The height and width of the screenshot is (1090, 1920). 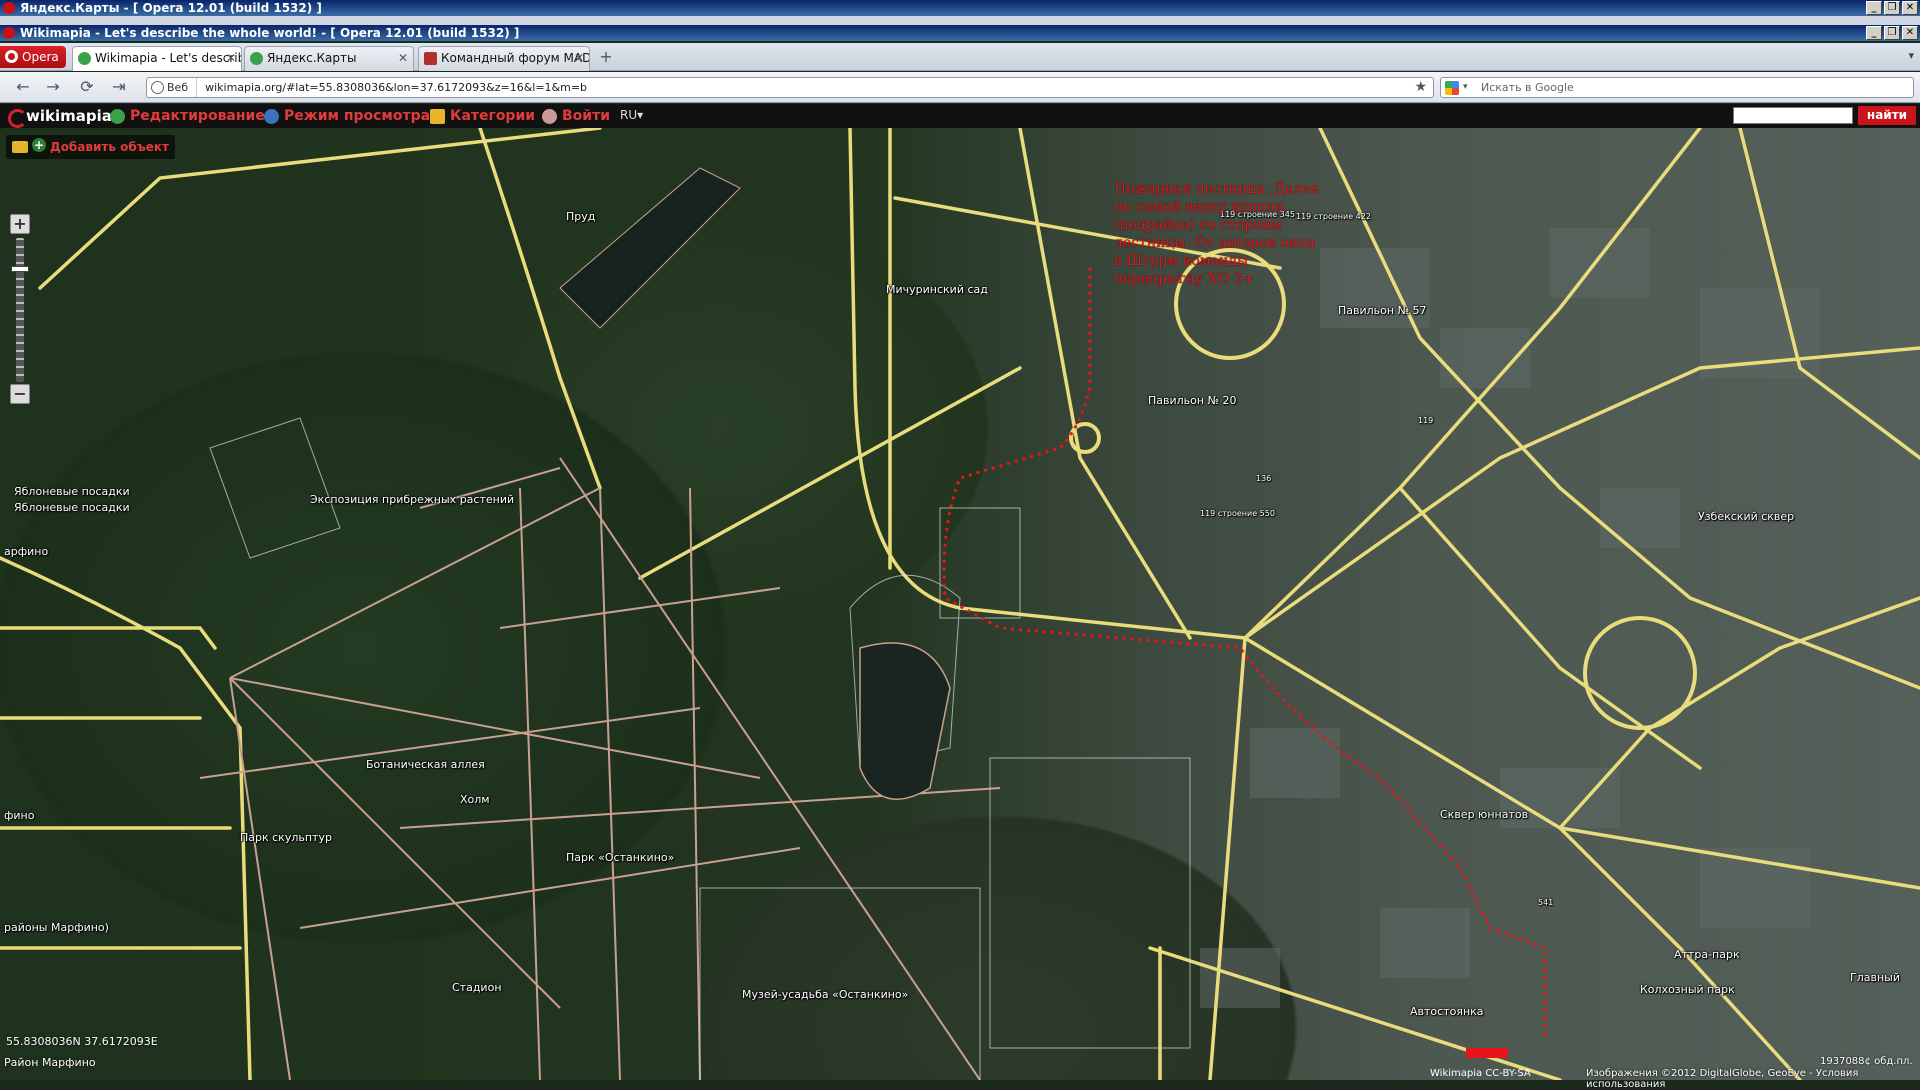 What do you see at coordinates (72, 507) in the screenshot?
I see `label-yablonevye-2: Яблоневые посадки` at bounding box center [72, 507].